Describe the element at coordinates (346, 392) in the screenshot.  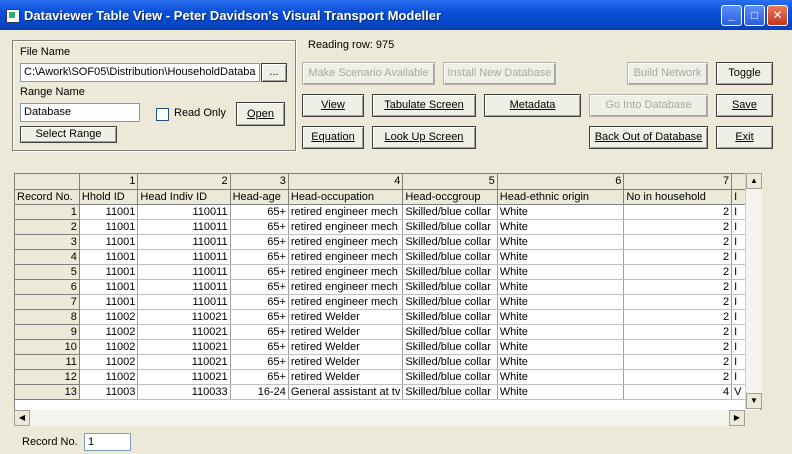
I see `grid-cell: General assistant at tv` at that location.